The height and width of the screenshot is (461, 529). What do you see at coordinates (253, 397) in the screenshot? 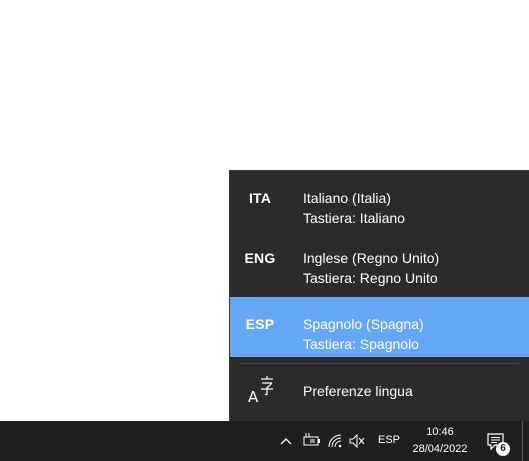
I see `svg-text: A` at bounding box center [253, 397].